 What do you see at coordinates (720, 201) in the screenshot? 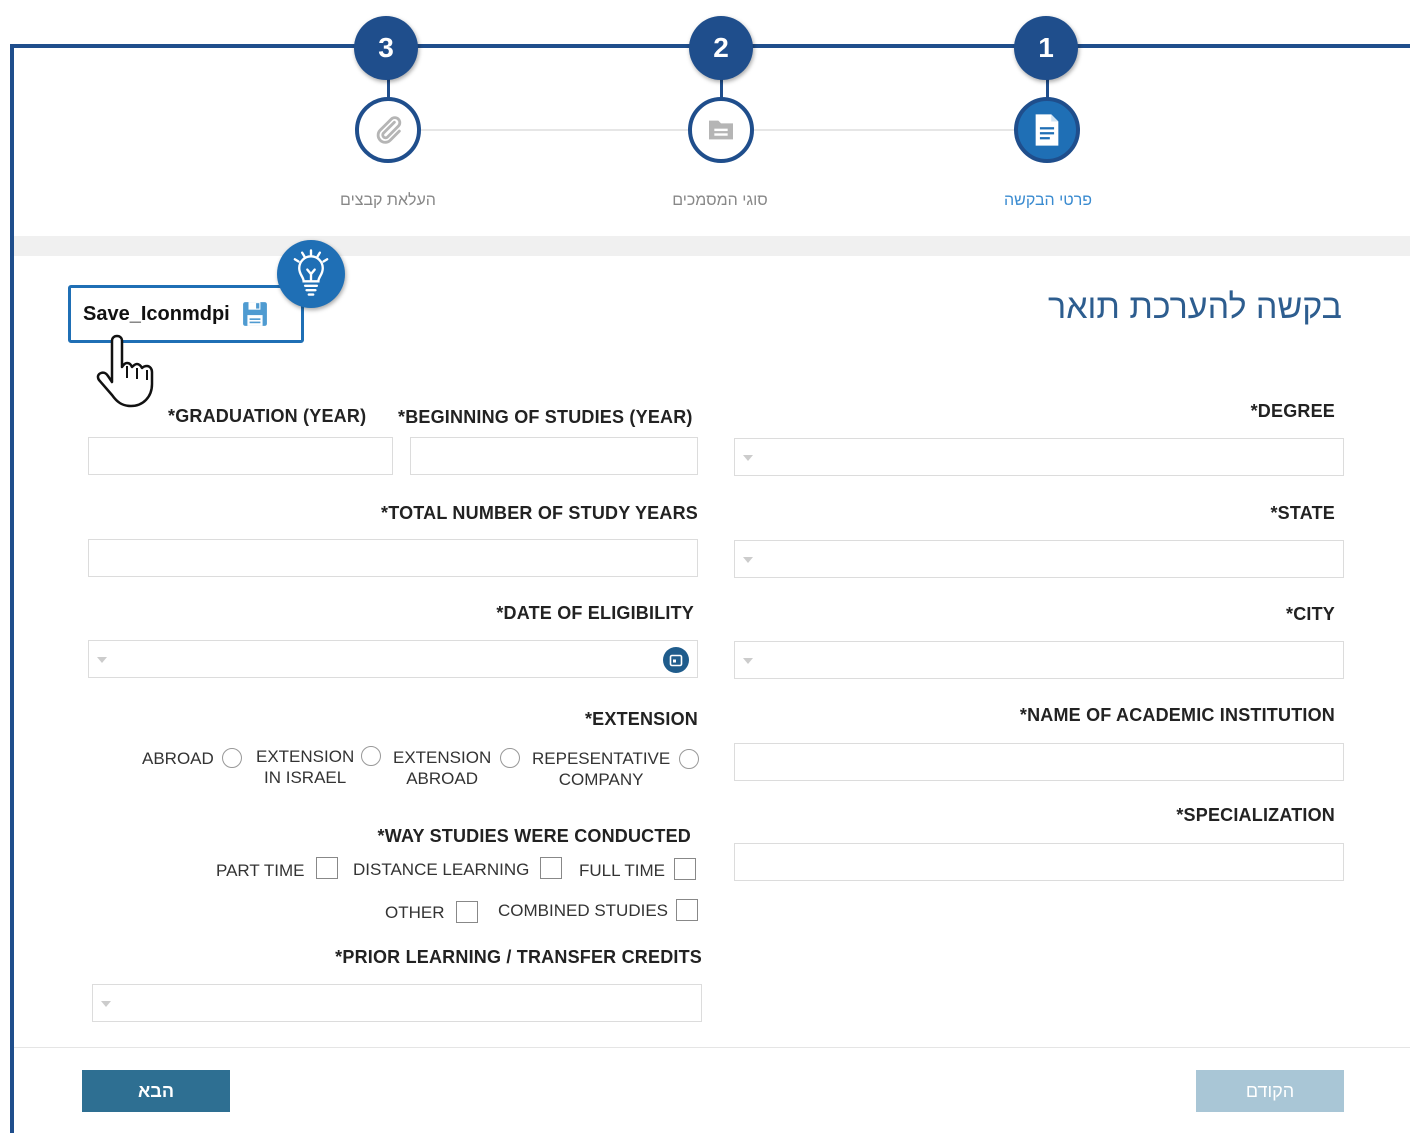
I see `wizard-step-2-label: סוגי המסמכים` at bounding box center [720, 201].